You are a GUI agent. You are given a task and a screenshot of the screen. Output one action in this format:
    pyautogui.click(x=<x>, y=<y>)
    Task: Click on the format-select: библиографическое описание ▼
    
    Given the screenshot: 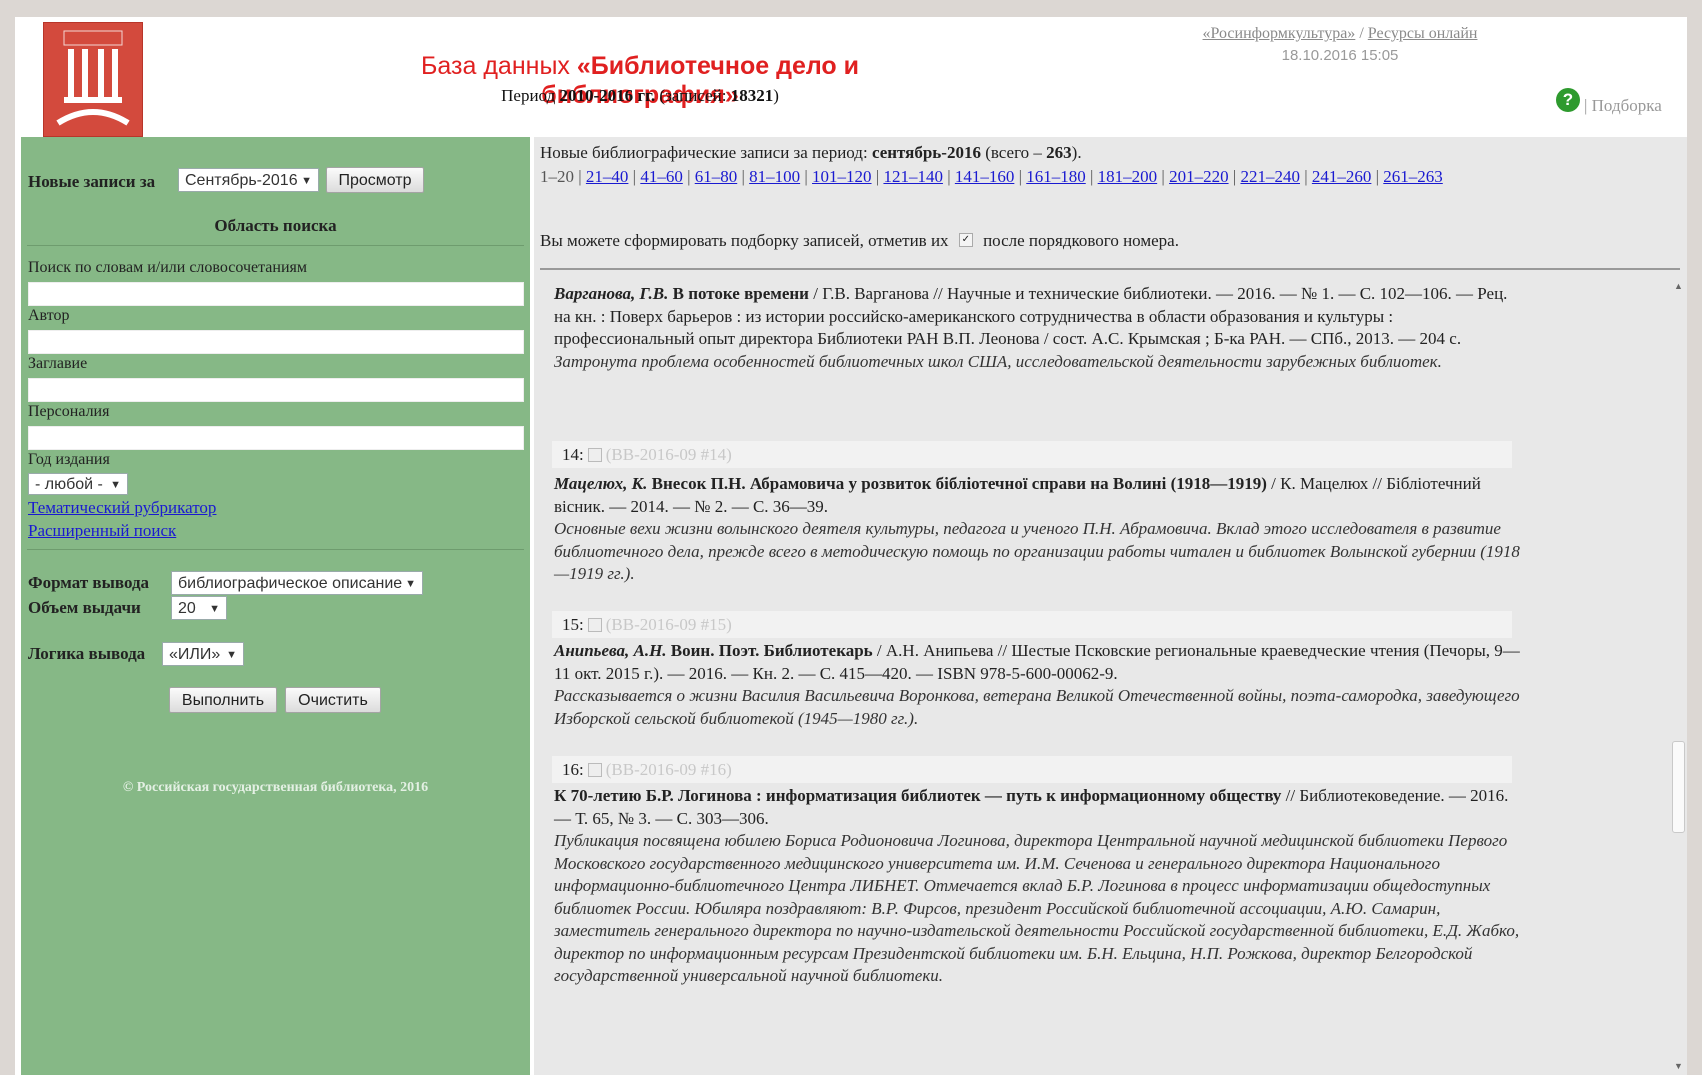 What is the action you would take?
    pyautogui.click(x=297, y=583)
    